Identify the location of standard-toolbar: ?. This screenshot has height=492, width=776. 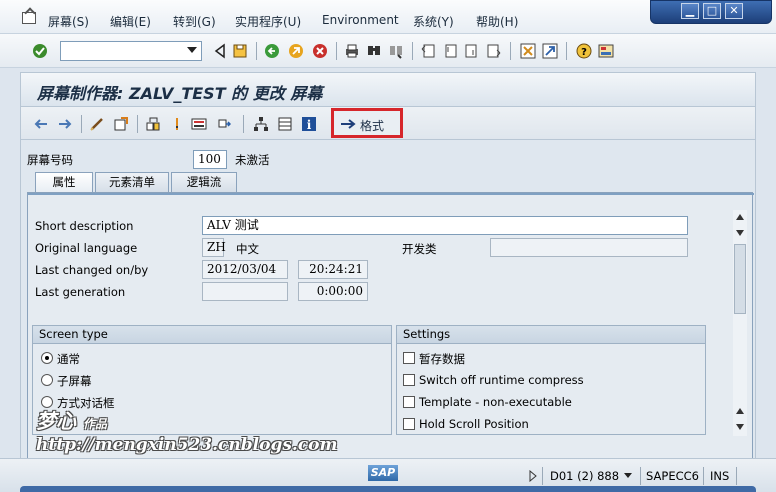
(388, 51).